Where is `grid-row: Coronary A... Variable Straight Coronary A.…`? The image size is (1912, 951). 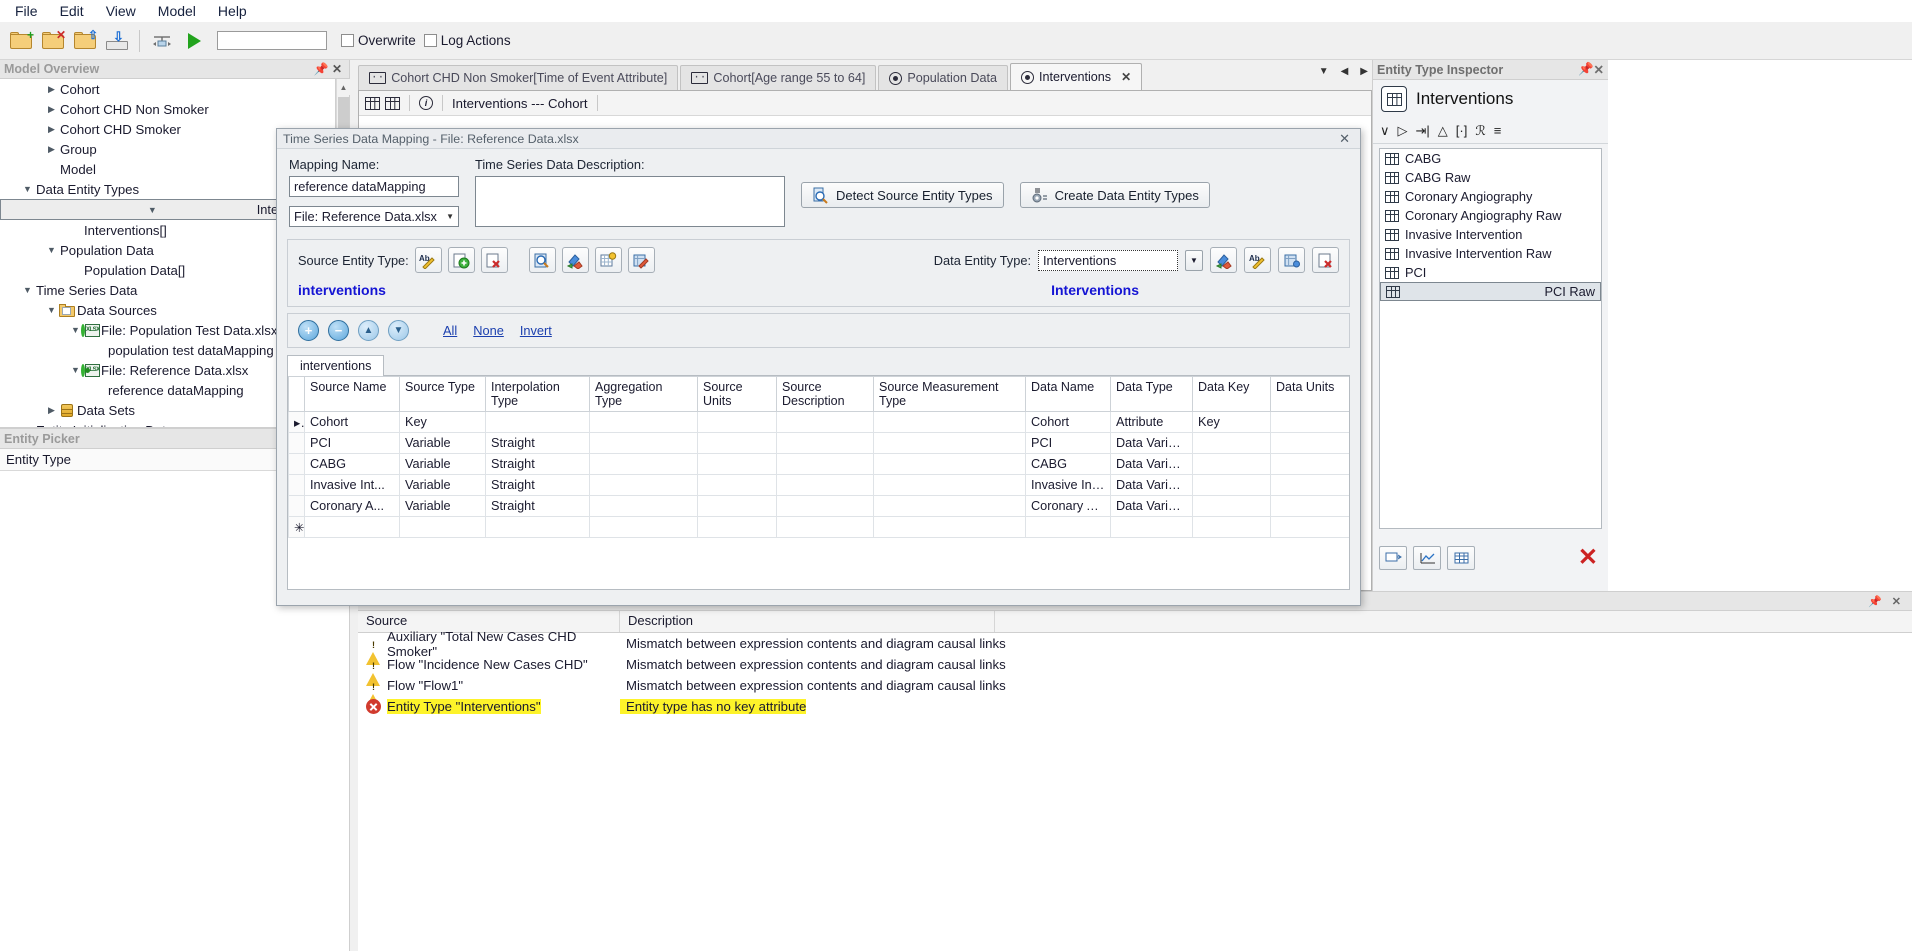 grid-row: Coronary A... Variable Straight Coronary A.… is located at coordinates (818, 506).